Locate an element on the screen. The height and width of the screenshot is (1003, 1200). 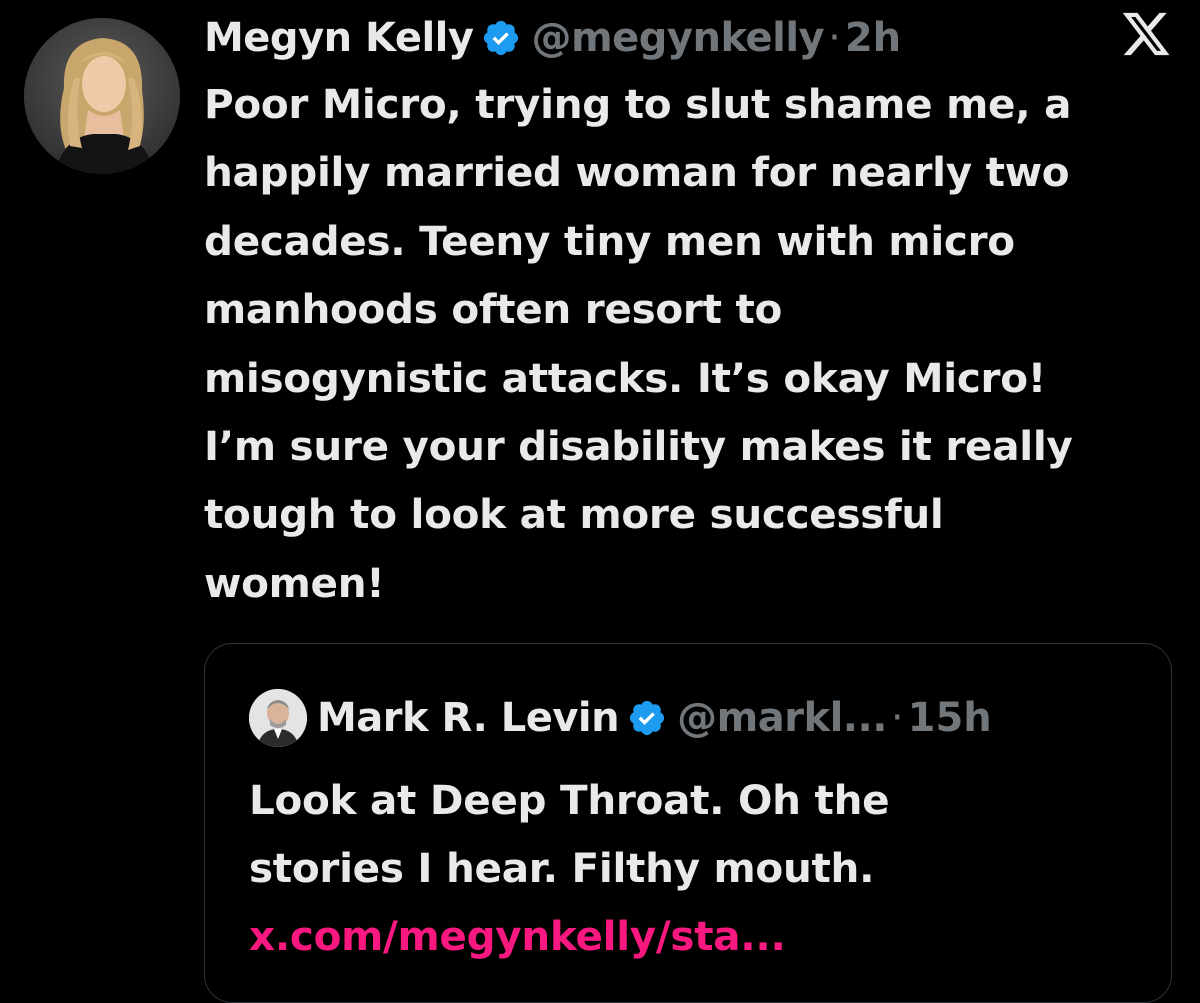
tweet-text-line: misogynistic attacks. It’s okay Micro! is located at coordinates (625, 377).